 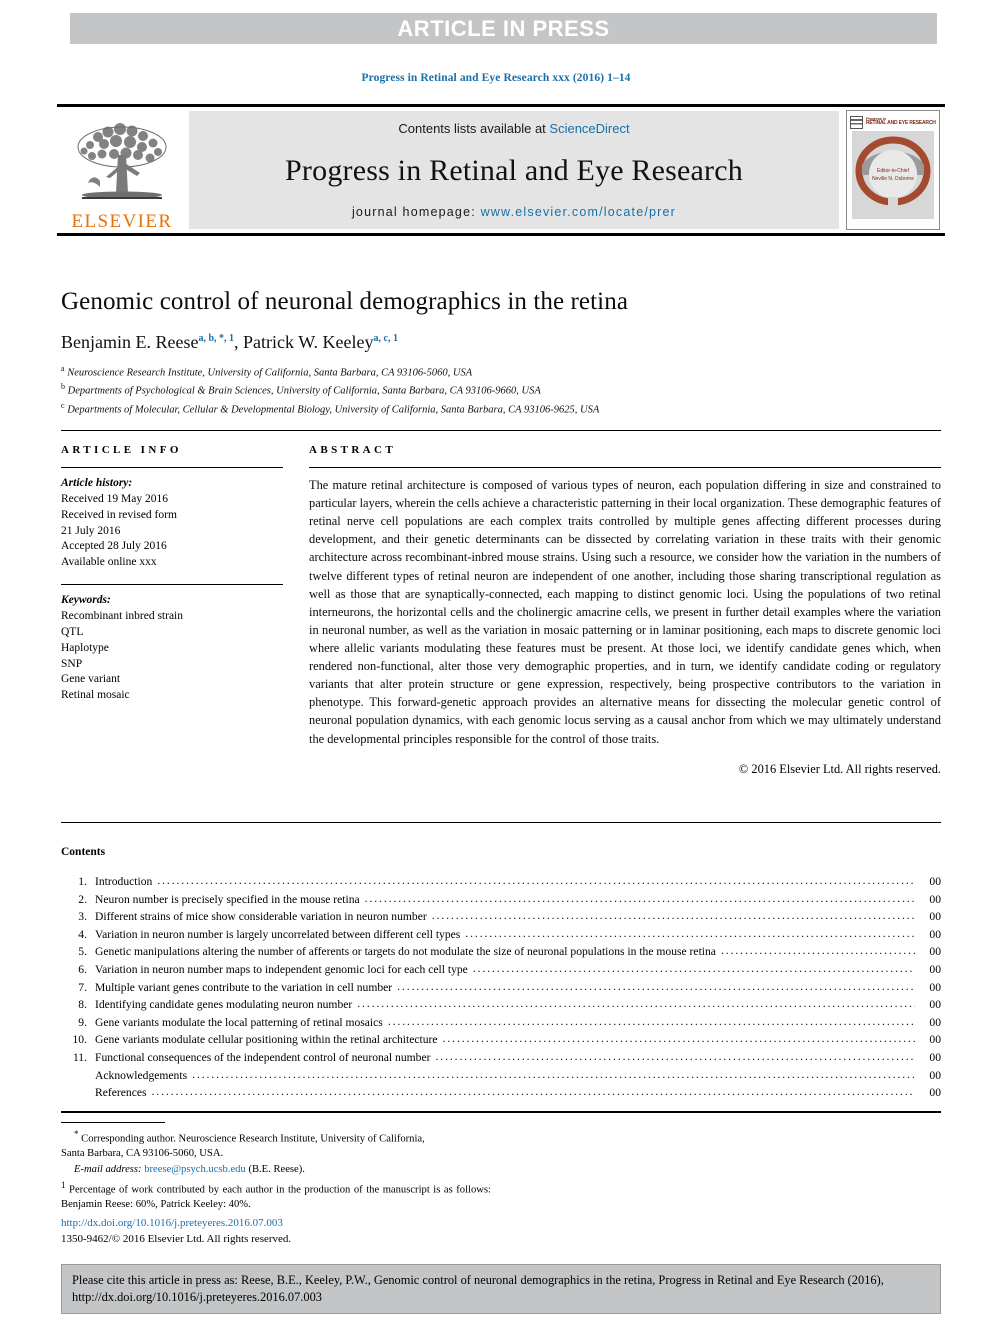 I want to click on contents-item-label: Introduction, so click(x=124, y=881).